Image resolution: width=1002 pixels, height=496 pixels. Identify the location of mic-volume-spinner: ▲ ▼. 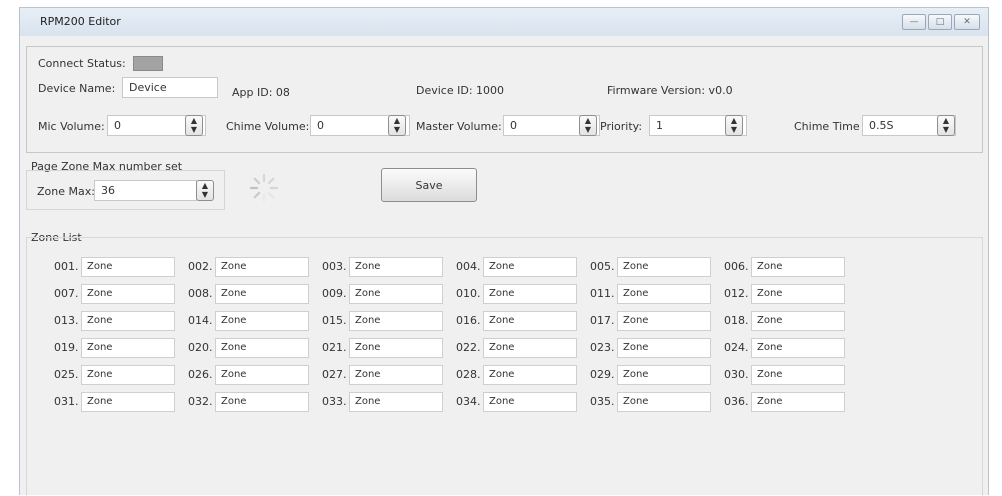
(194, 125).